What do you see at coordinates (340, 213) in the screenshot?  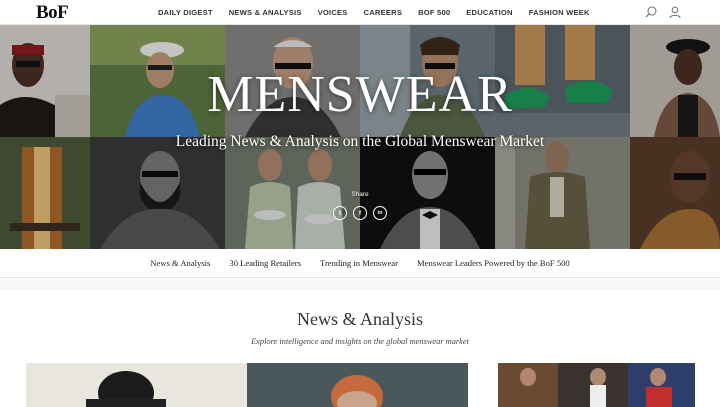 I see `twitter-icon: t` at bounding box center [340, 213].